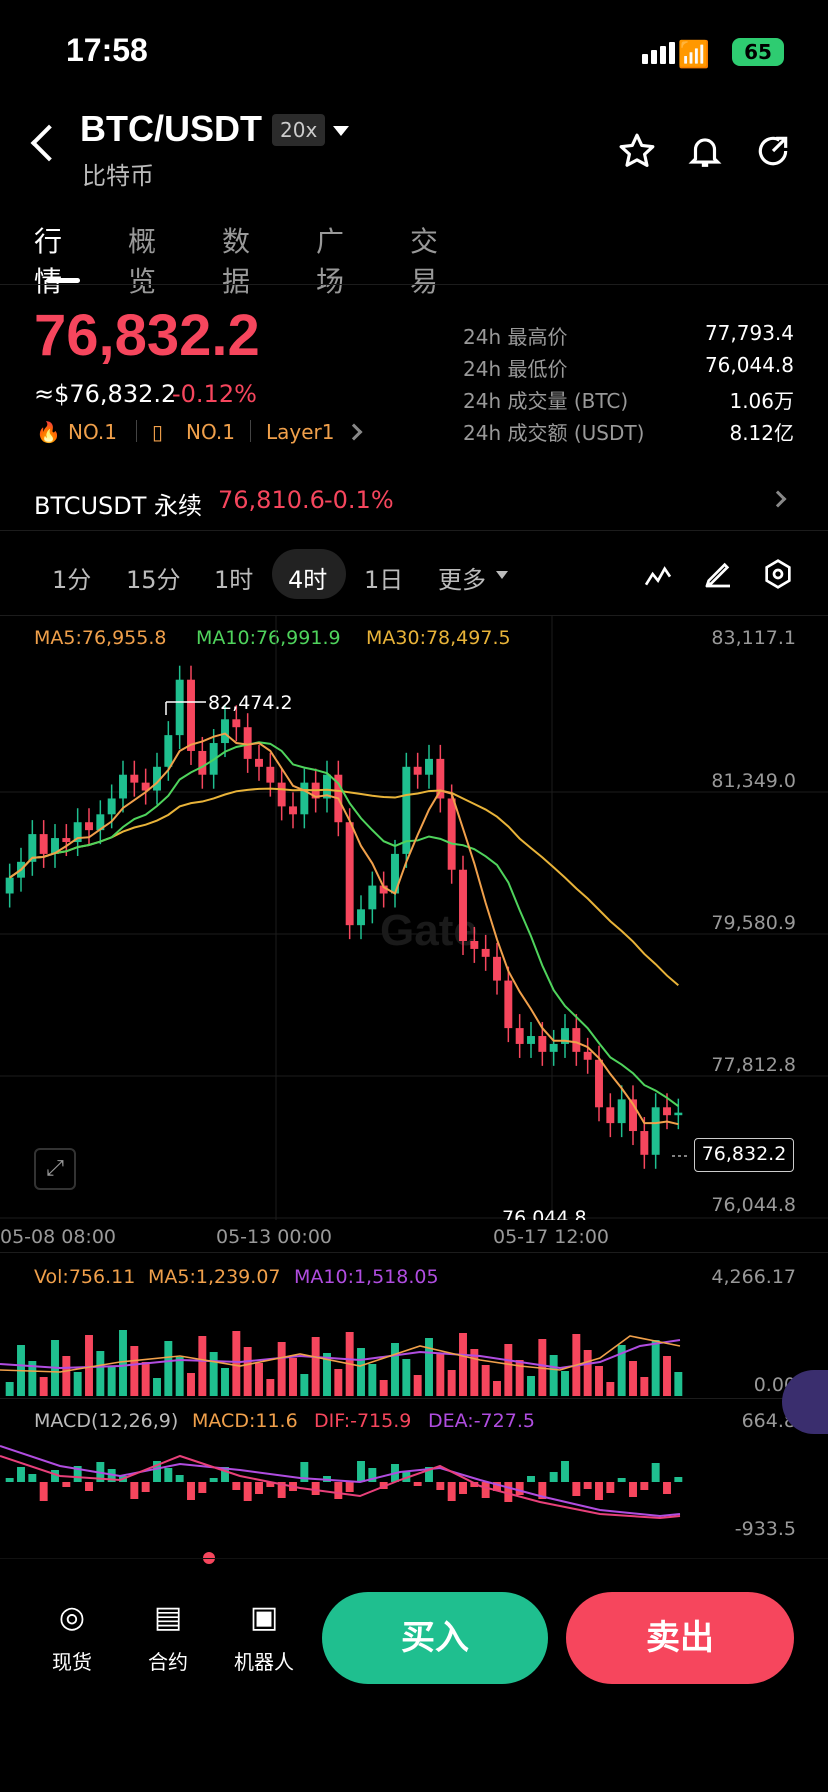 Image resolution: width=828 pixels, height=1792 pixels. I want to click on battery-icon: 65, so click(758, 52).